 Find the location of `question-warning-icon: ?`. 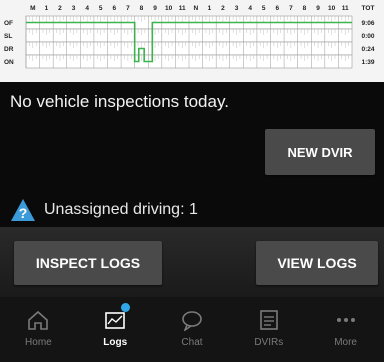

question-warning-icon: ? is located at coordinates (23, 210).